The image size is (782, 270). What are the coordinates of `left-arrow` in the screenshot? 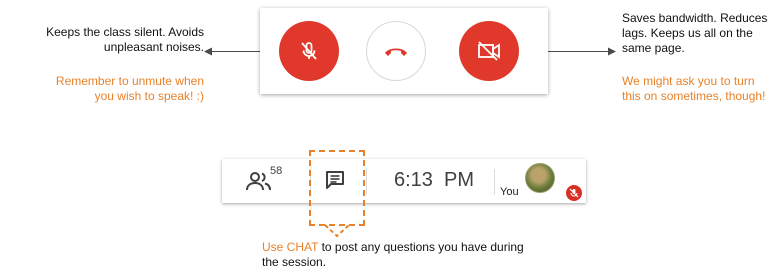 It's located at (234, 51).